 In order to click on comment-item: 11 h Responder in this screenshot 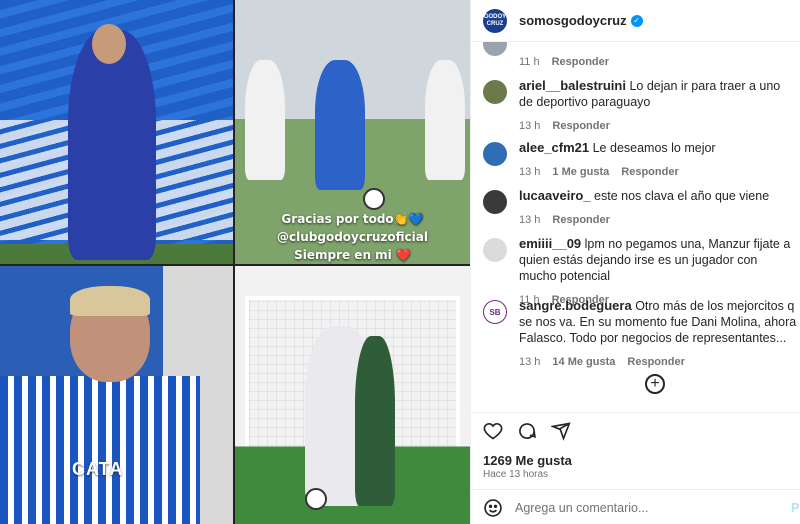, I will do `click(641, 56)`.